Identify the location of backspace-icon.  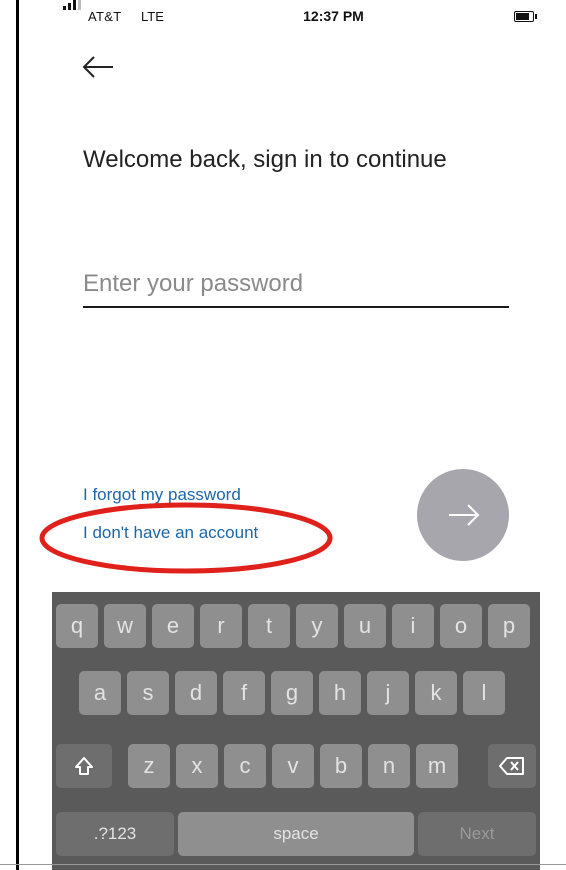
(511, 766).